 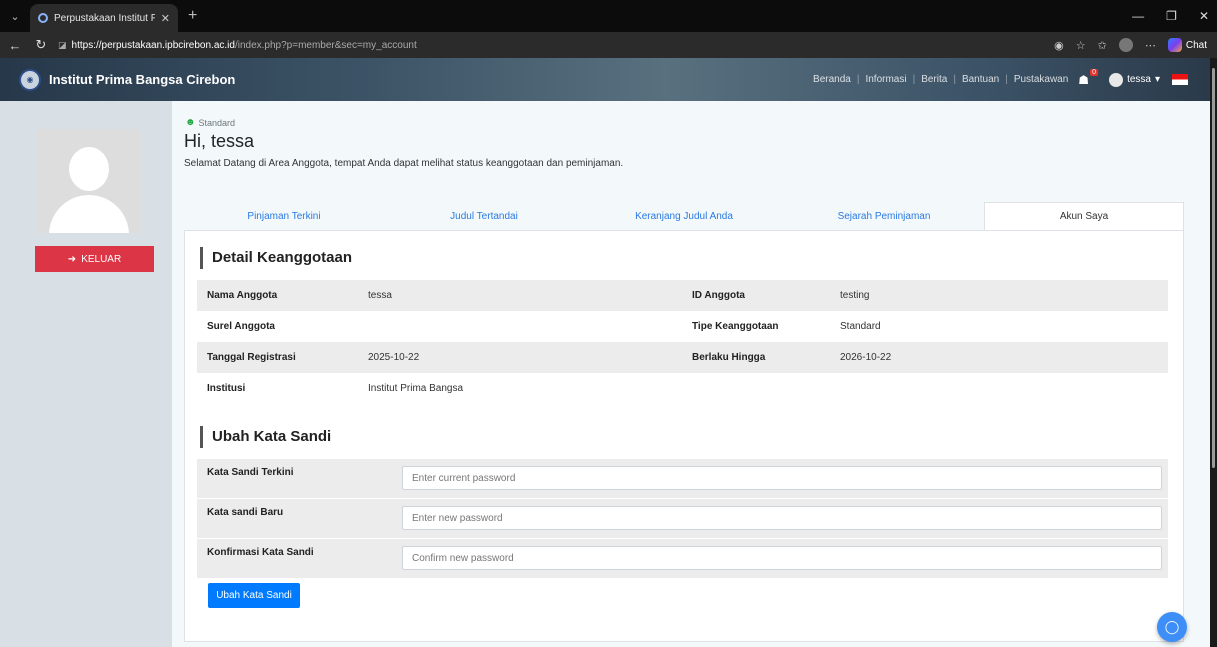 What do you see at coordinates (260, 552) in the screenshot?
I see `confirm-password-label: Konfirmasi Kata Sandi` at bounding box center [260, 552].